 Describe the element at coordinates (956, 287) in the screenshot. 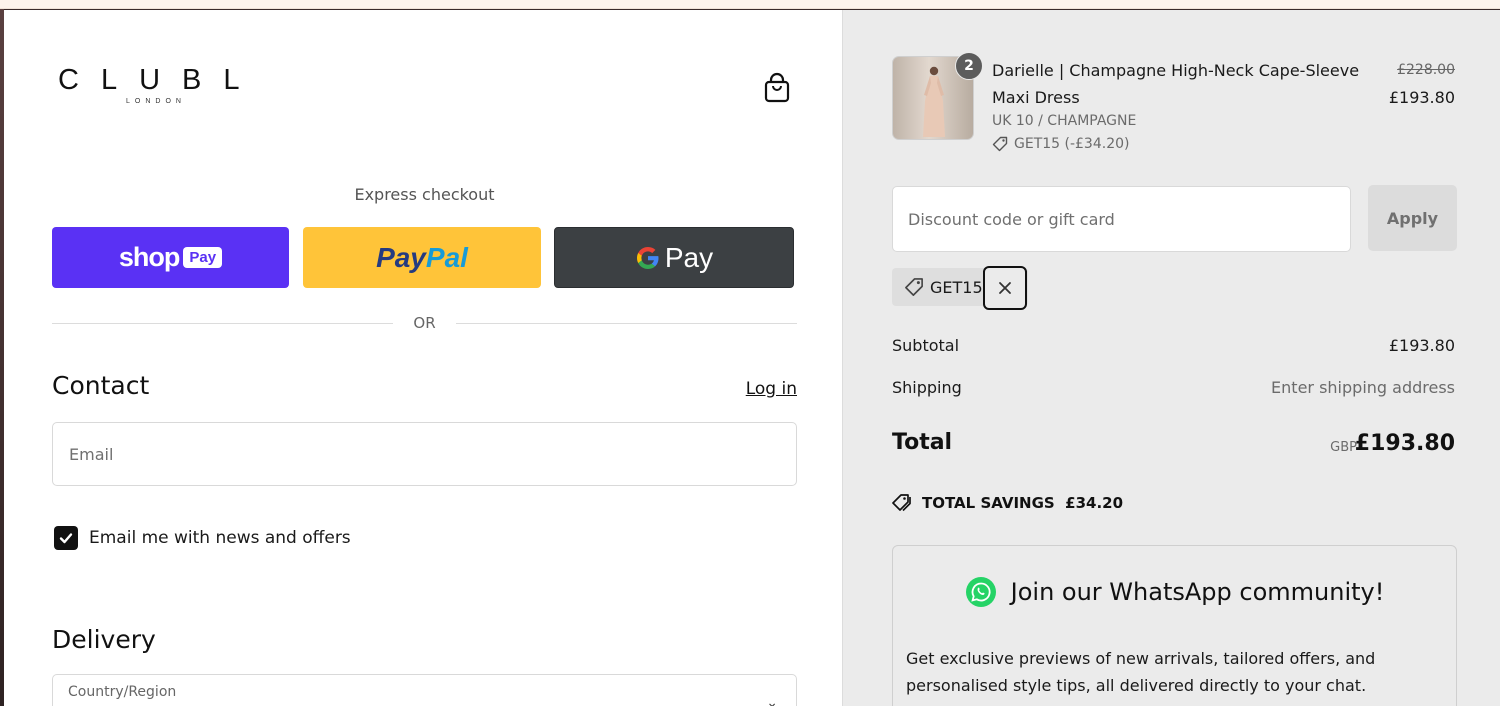

I see `applied-code-text: GET15` at that location.